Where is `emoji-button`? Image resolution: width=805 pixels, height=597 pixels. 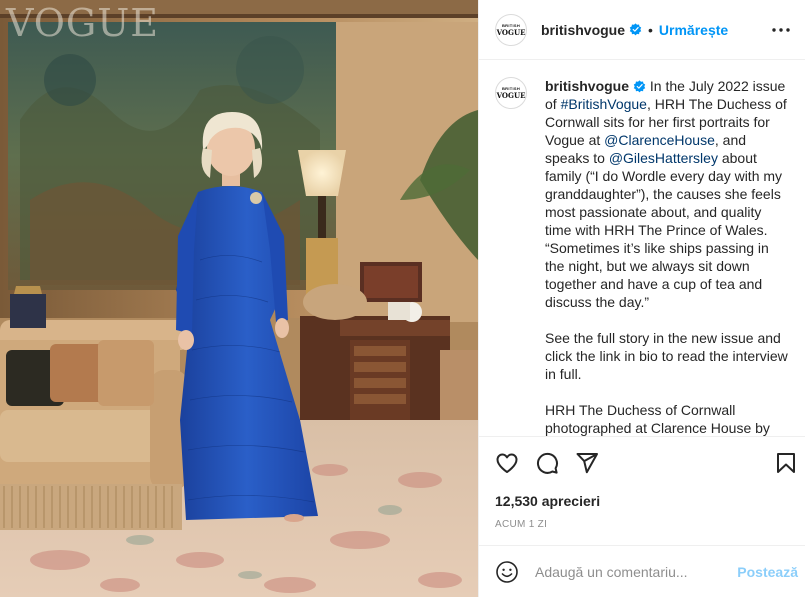 emoji-button is located at coordinates (507, 572).